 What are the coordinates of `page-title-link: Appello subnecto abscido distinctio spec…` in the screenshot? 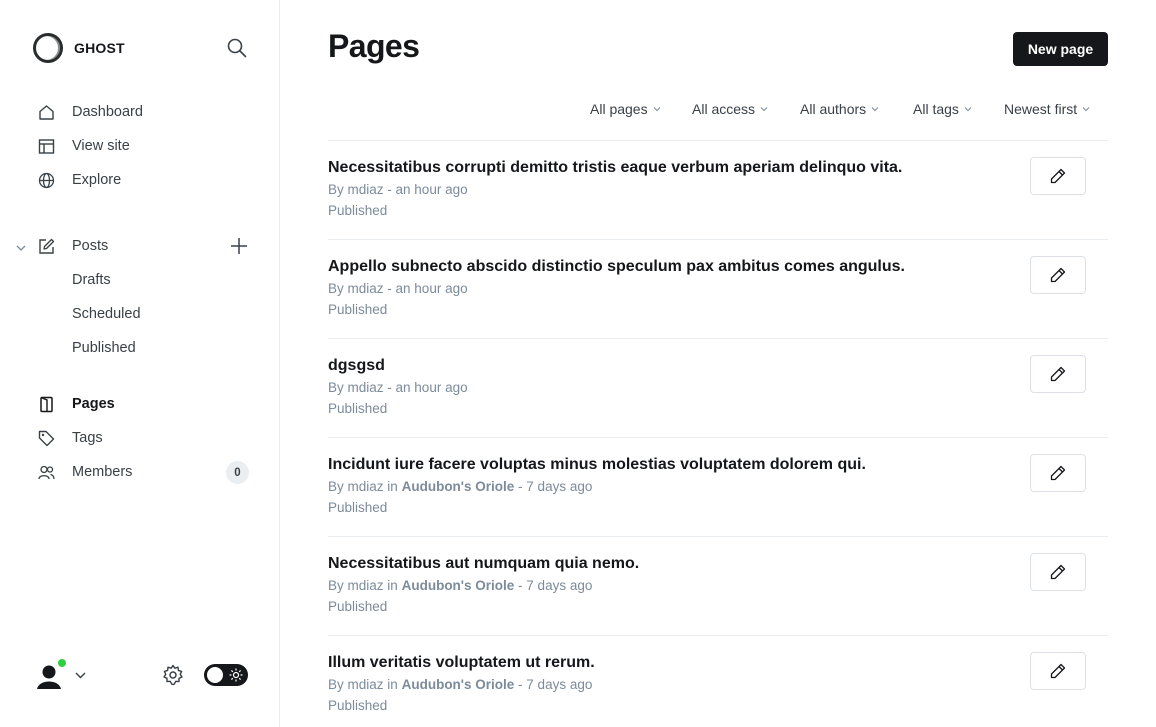 It's located at (616, 267).